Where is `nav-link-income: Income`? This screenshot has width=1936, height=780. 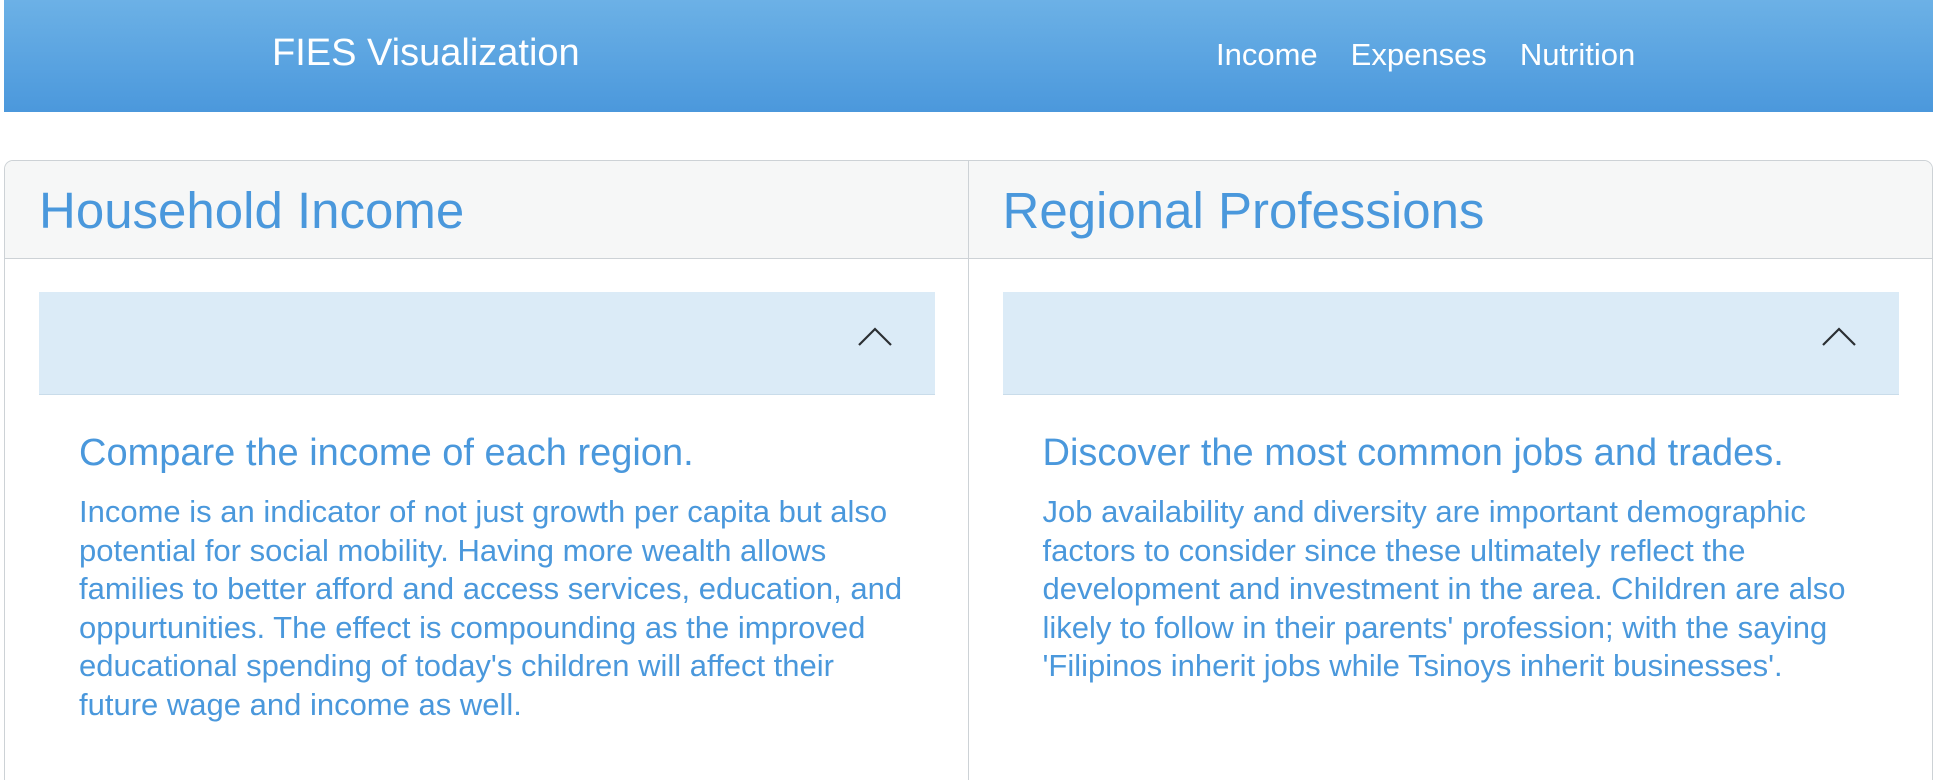 nav-link-income: Income is located at coordinates (1267, 54).